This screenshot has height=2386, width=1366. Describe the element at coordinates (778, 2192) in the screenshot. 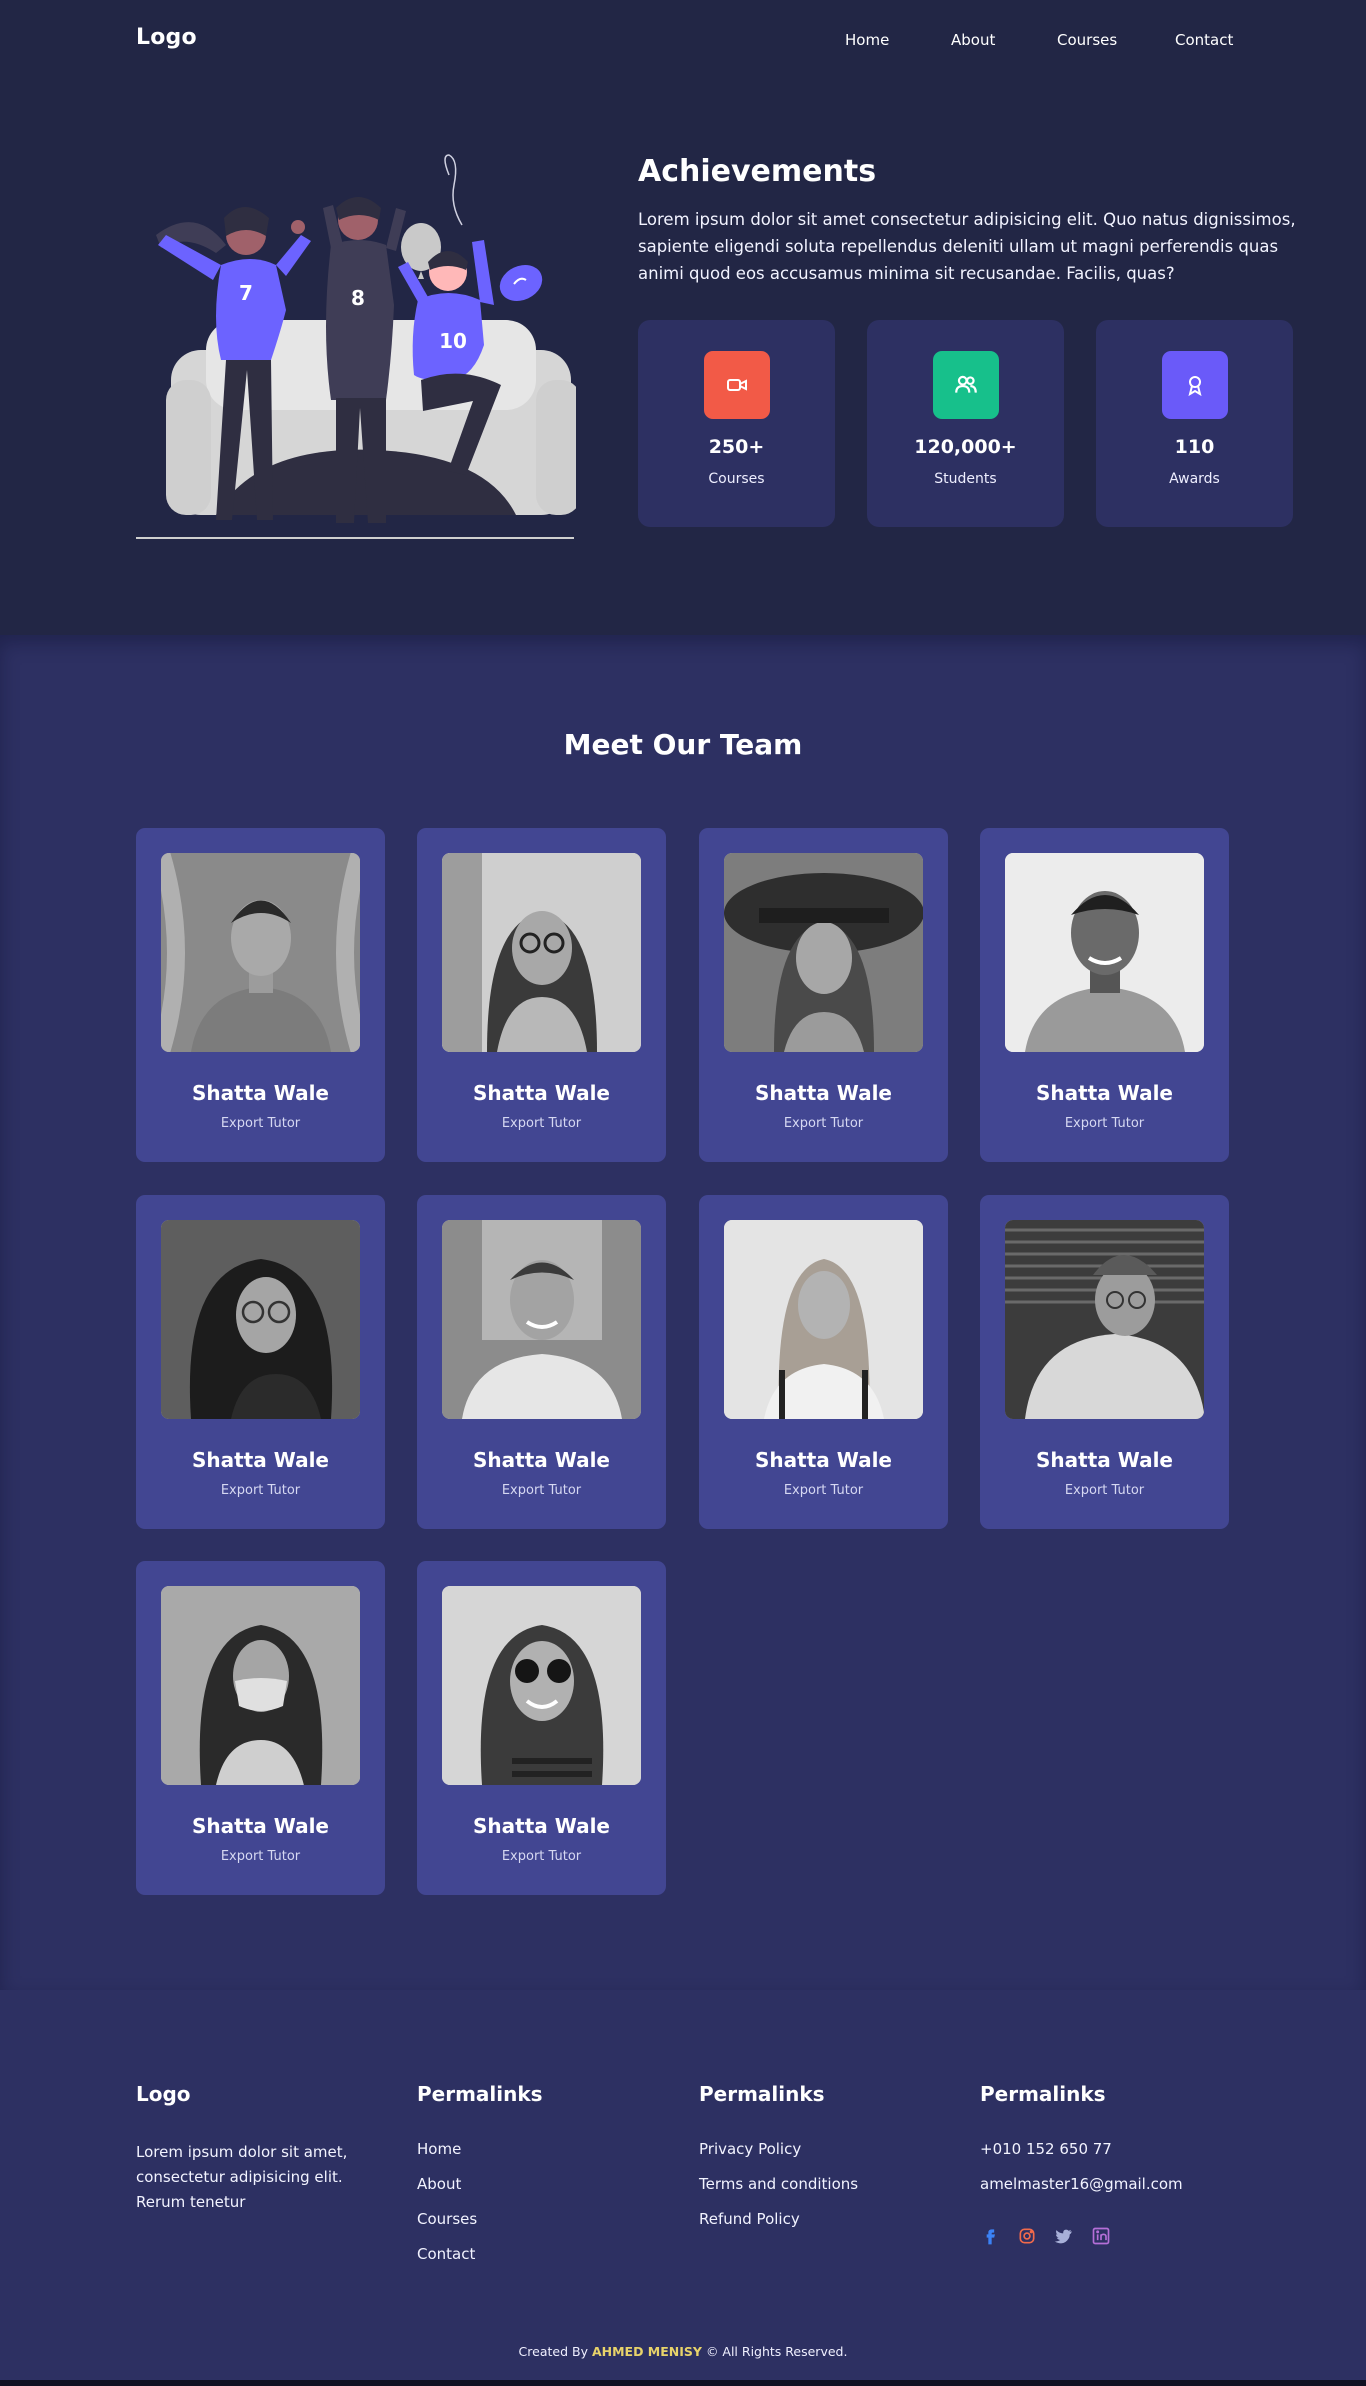

I see `footer-link-terms: Terms and conditions` at that location.